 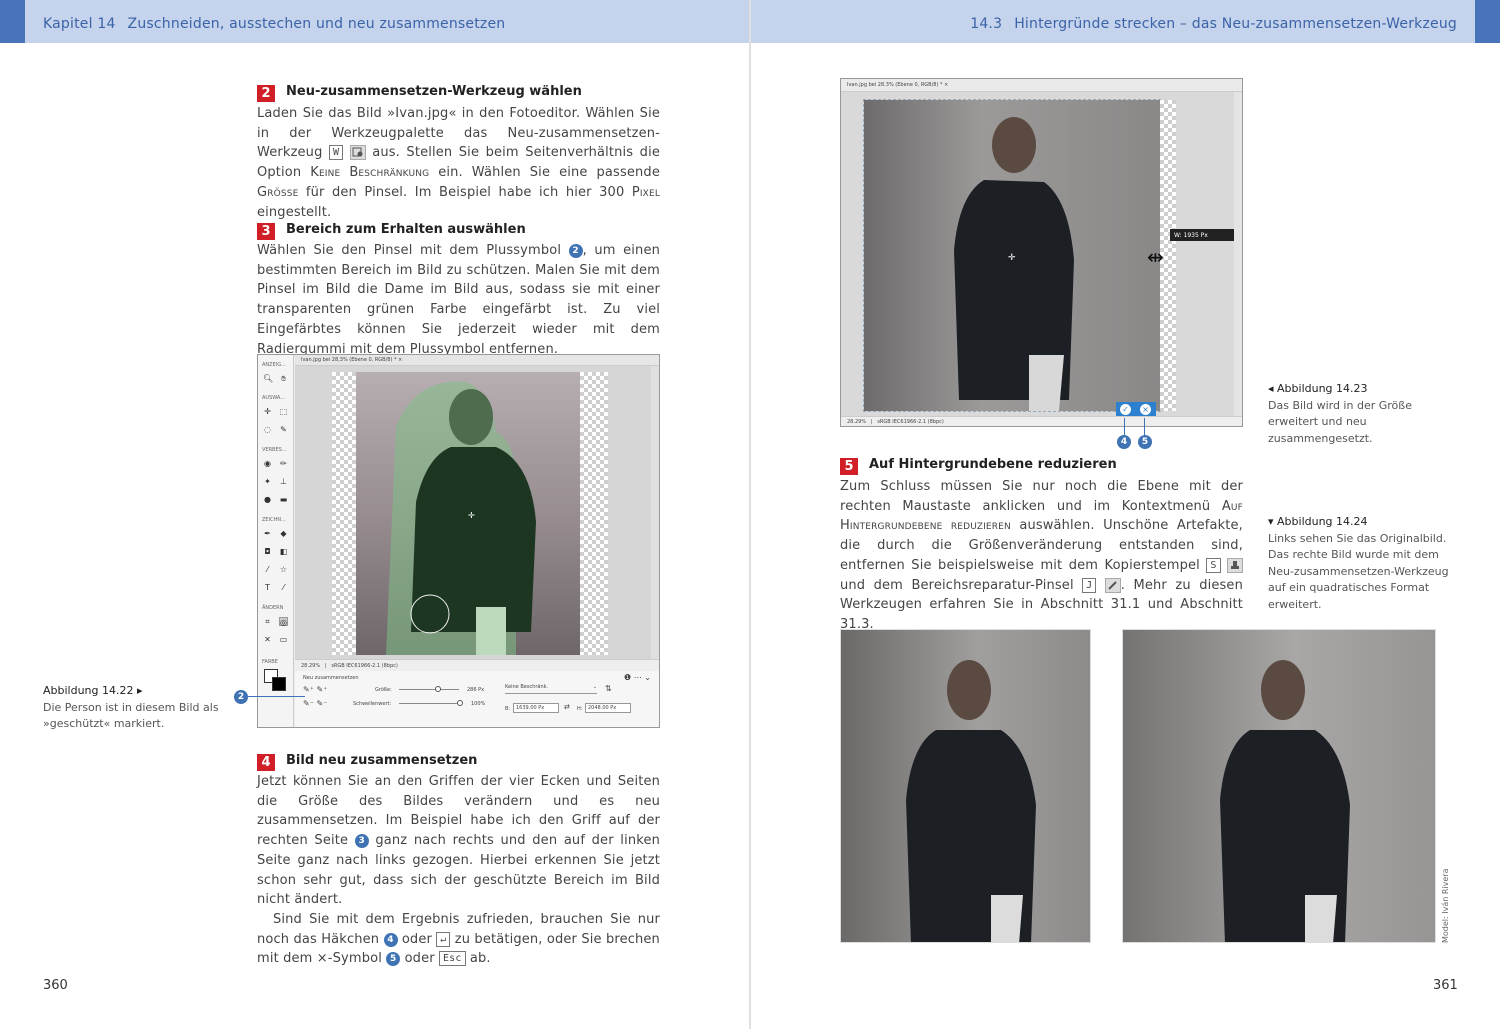 What do you see at coordinates (1041, 421) in the screenshot?
I see `status-bar-2: 28.29% | sRGB IEC61966-2.1 (8bpc)` at bounding box center [1041, 421].